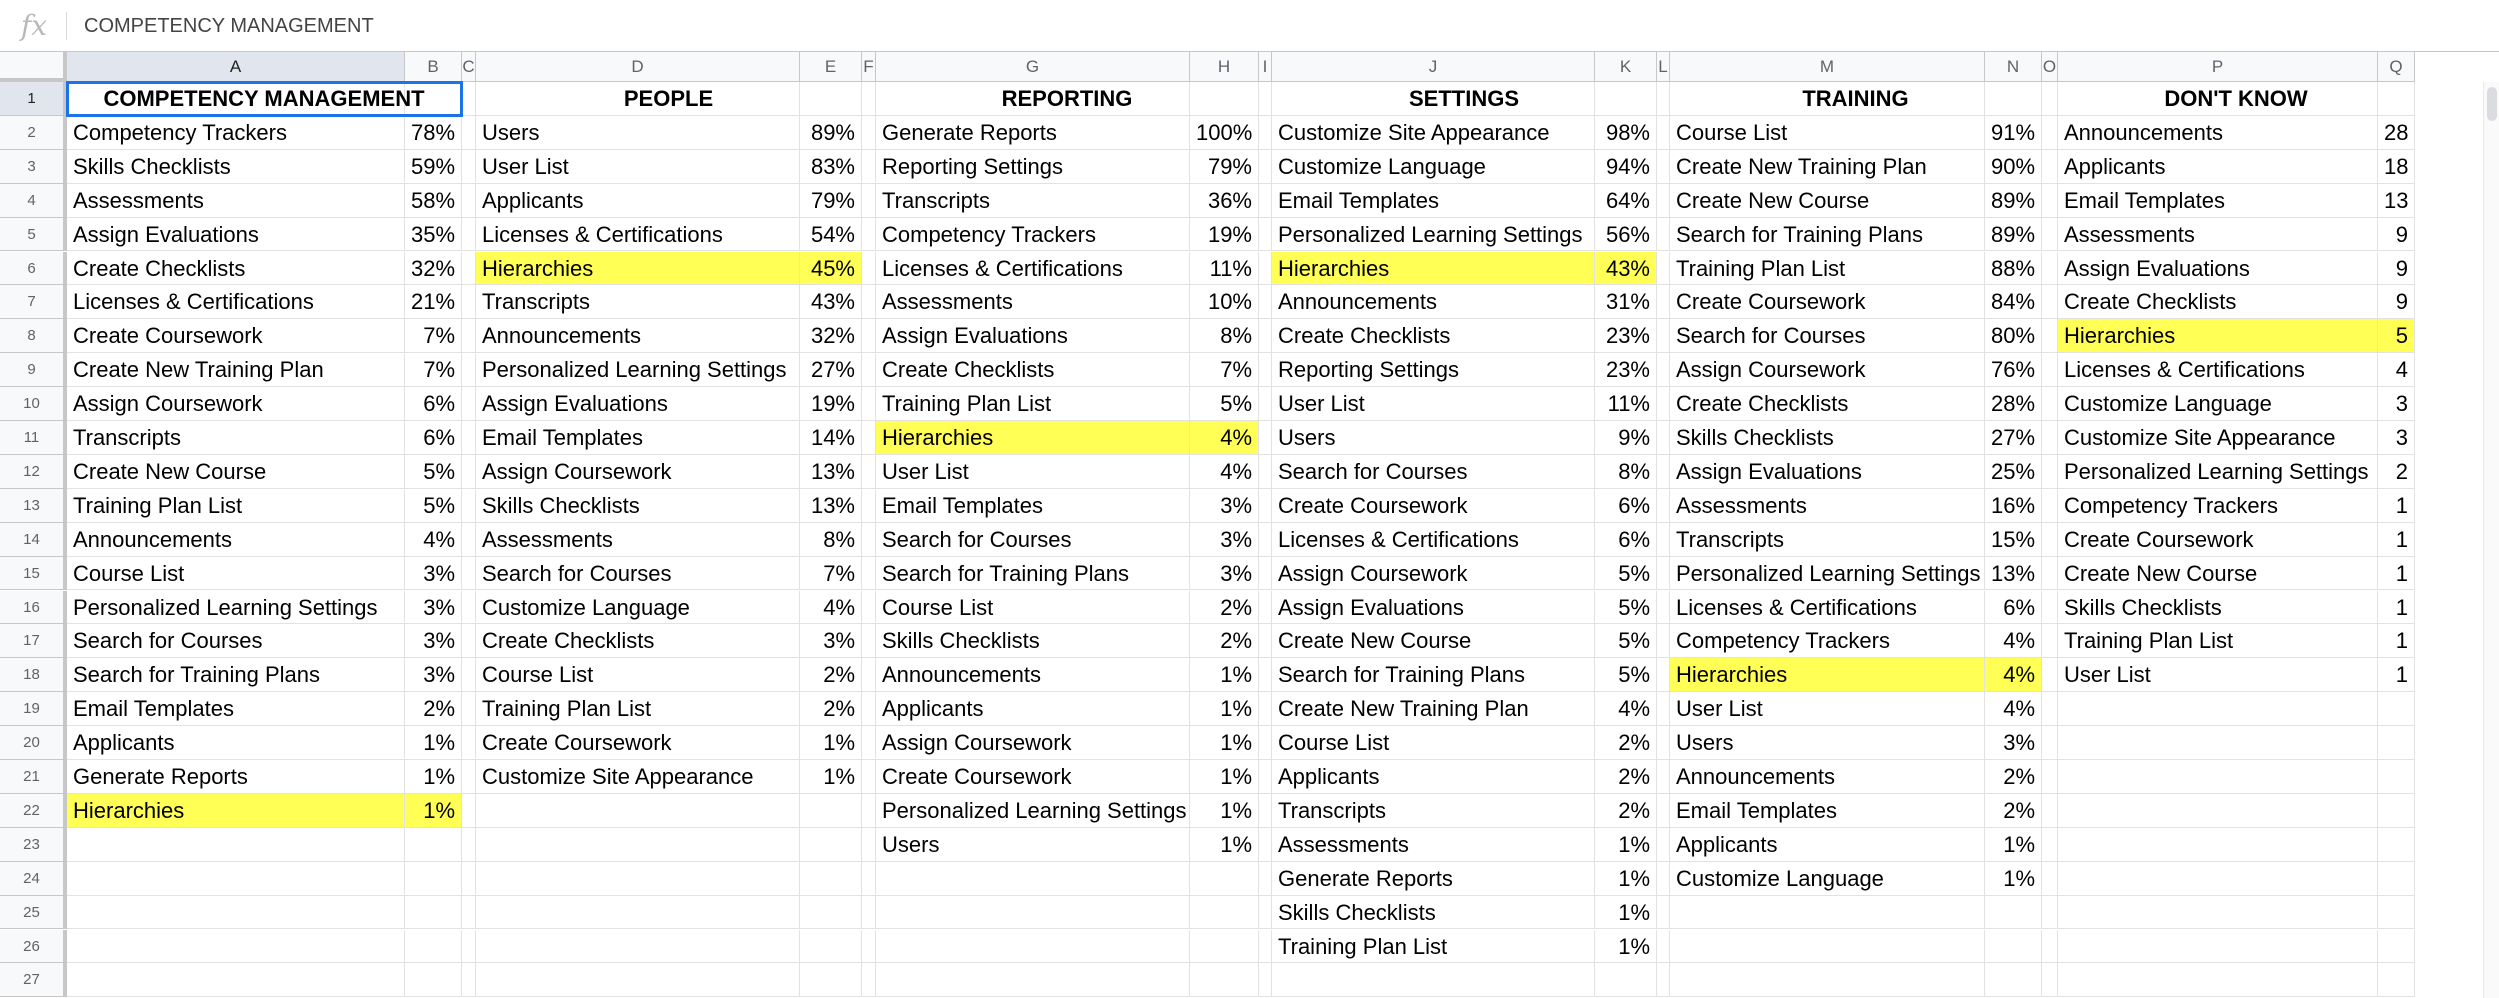 The height and width of the screenshot is (998, 2499). Describe the element at coordinates (831, 166) in the screenshot. I see `item-value-cell: 83%` at that location.